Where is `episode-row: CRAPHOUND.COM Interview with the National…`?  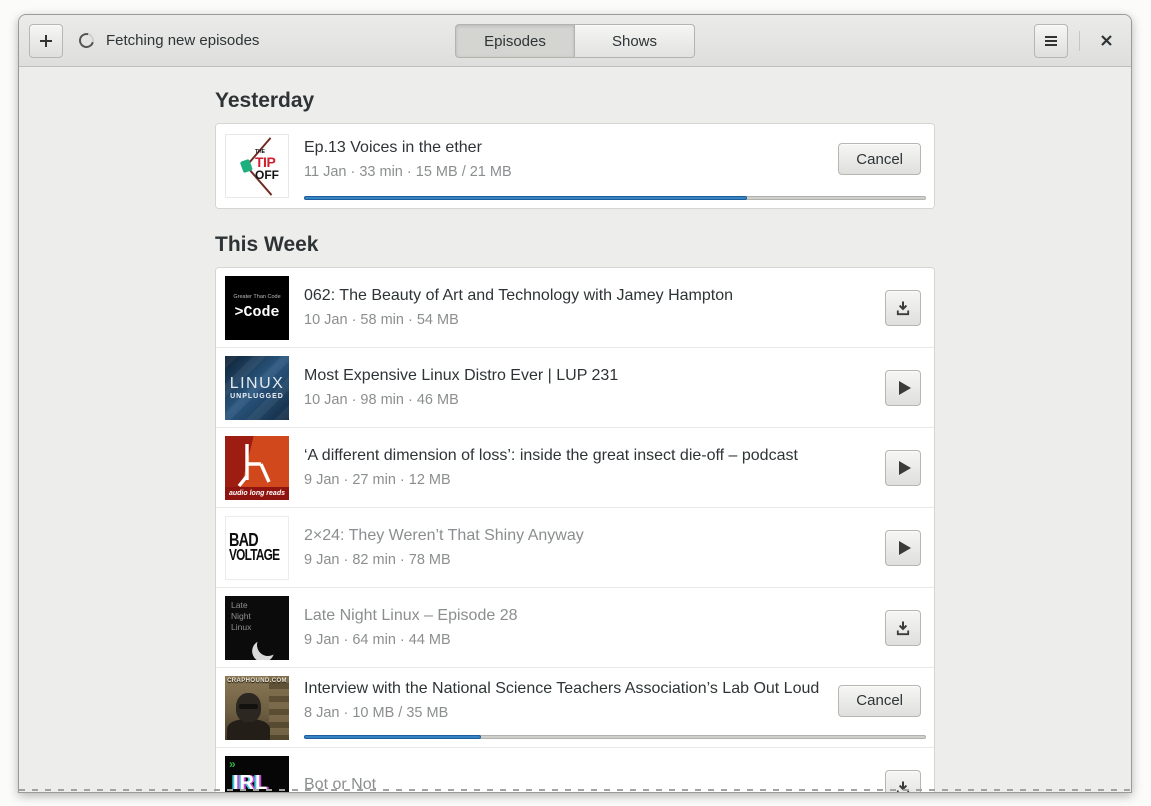 episode-row: CRAPHOUND.COM Interview with the National… is located at coordinates (575, 708).